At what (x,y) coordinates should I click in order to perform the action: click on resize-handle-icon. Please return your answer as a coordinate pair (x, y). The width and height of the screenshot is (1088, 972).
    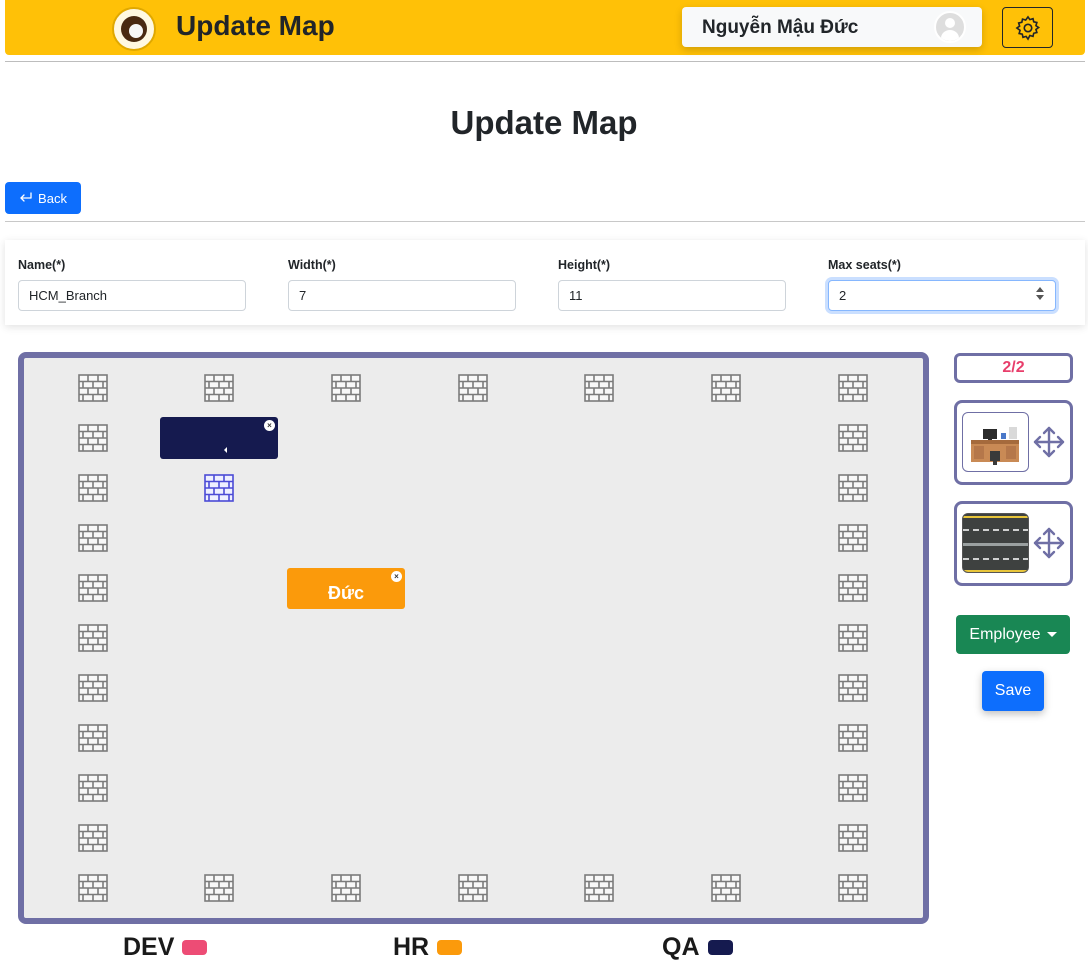
    Looking at the image, I should click on (225, 450).